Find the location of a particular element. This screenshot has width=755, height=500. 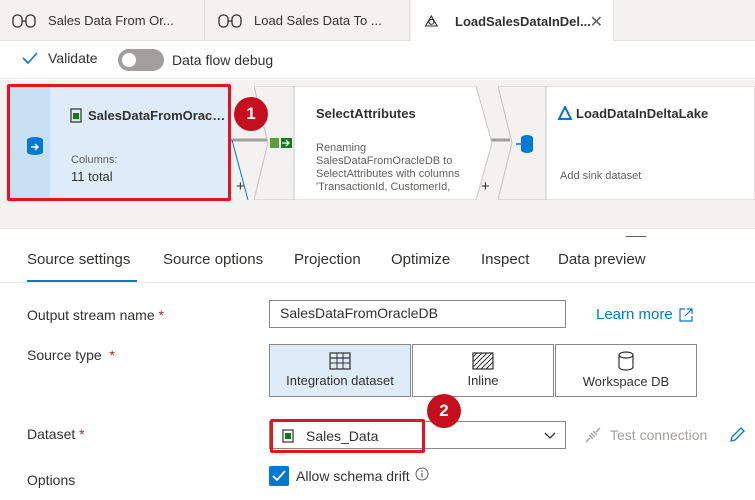

select-desc-line-1: Renaming is located at coordinates (341, 148).